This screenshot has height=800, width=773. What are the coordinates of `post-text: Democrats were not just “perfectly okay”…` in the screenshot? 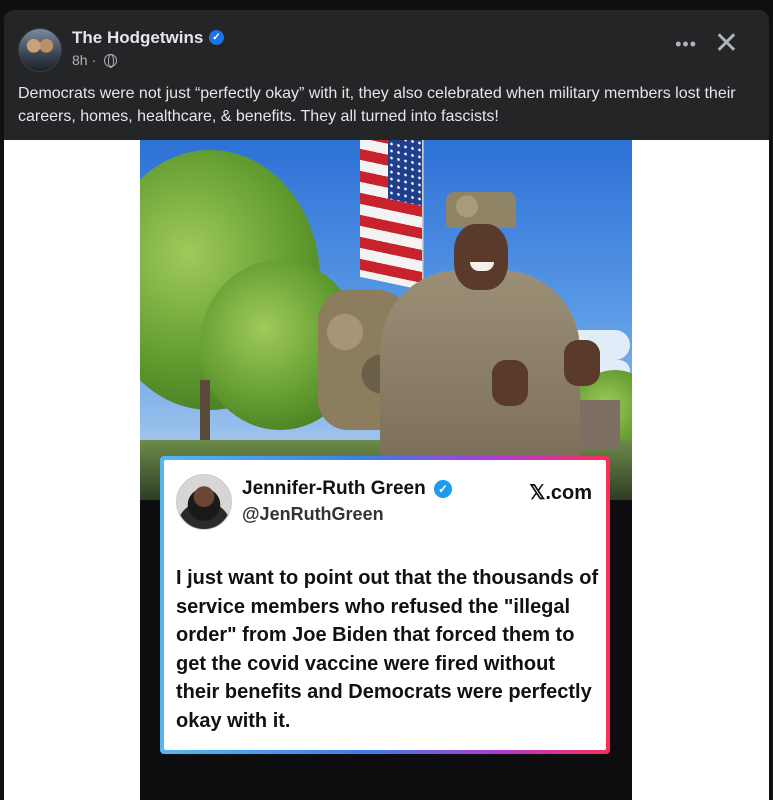 It's located at (377, 105).